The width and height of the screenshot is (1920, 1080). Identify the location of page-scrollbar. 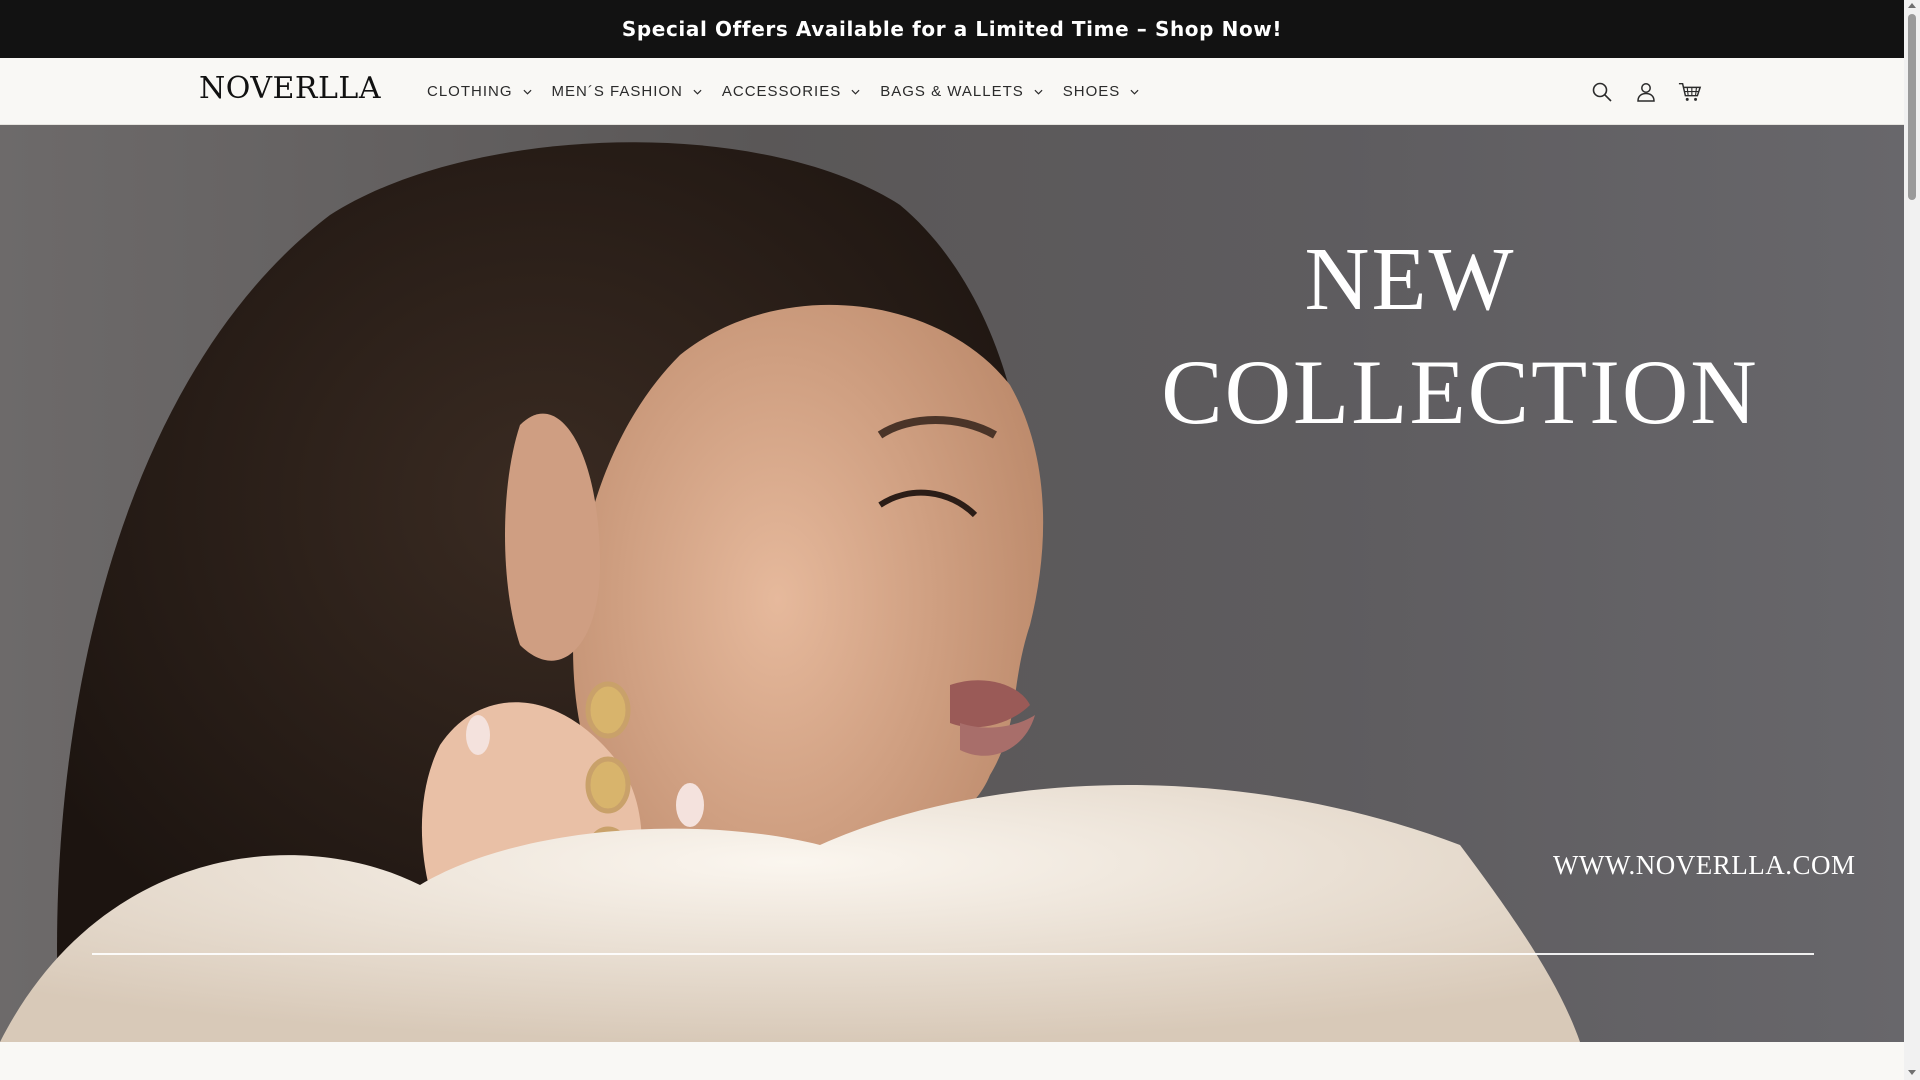
(1912, 540).